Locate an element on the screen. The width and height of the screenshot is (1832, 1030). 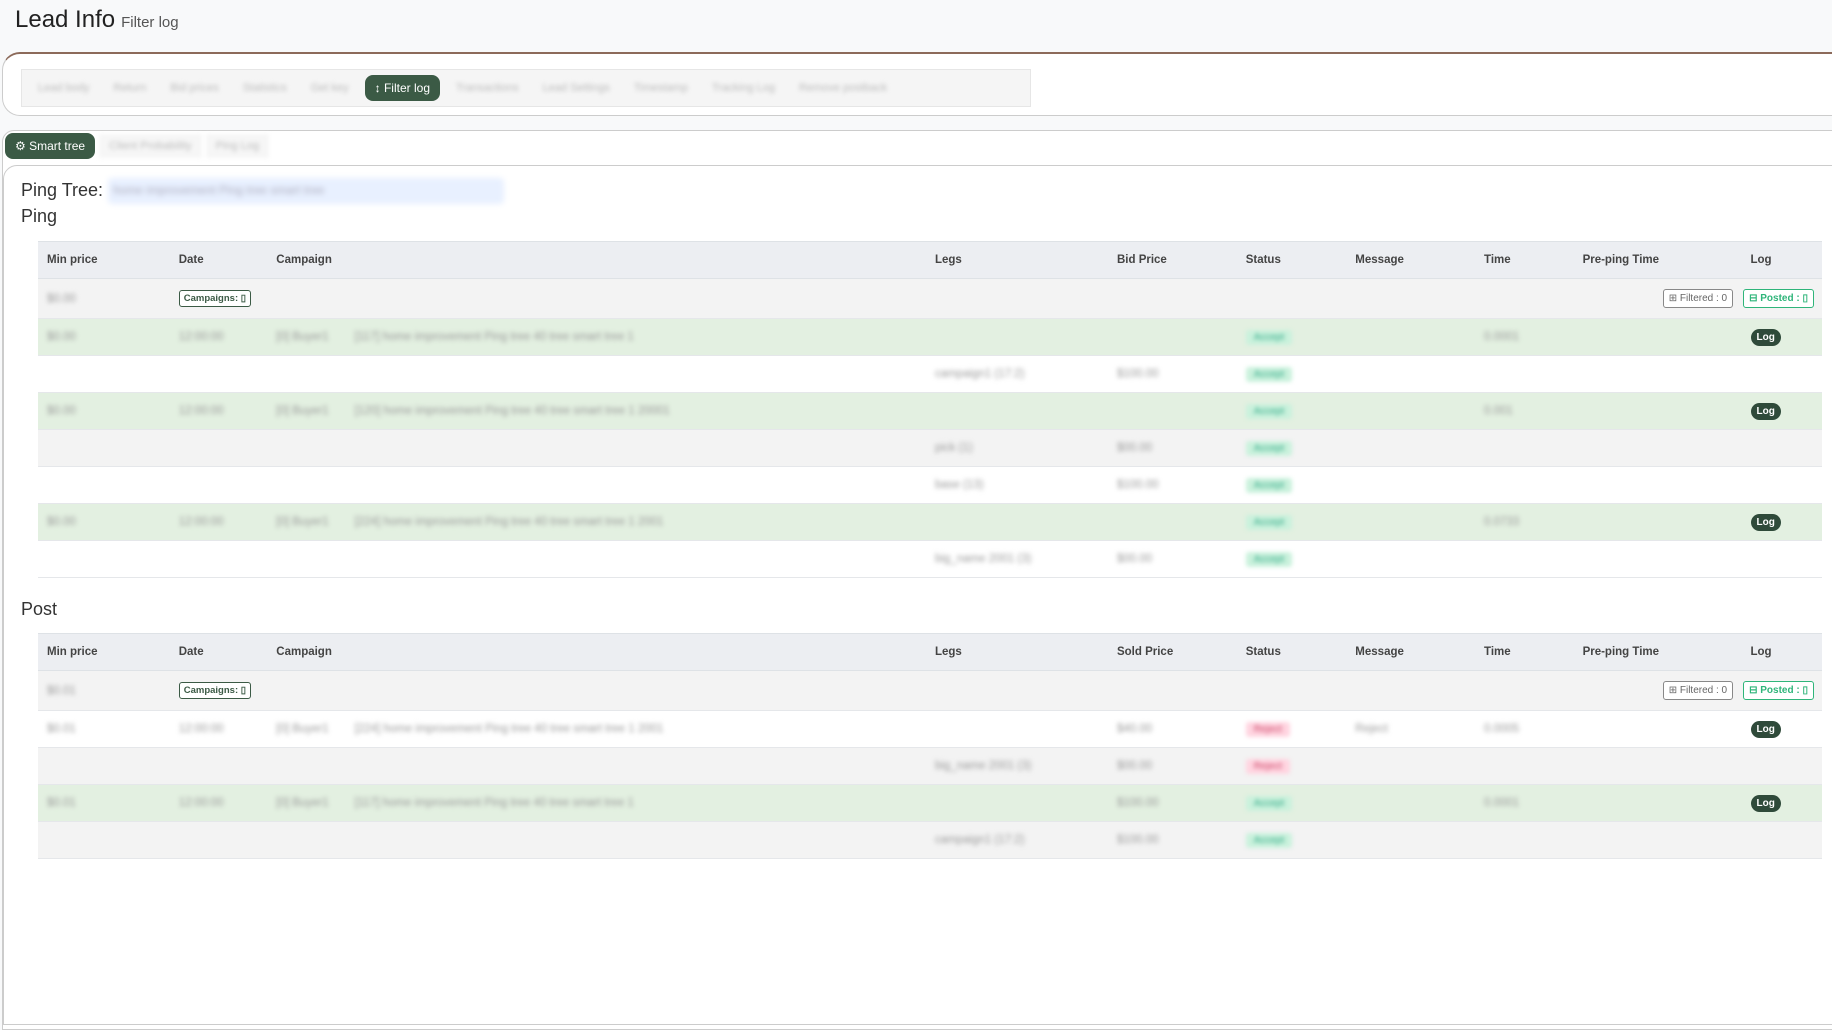
tab-return: Return is located at coordinates (129, 88).